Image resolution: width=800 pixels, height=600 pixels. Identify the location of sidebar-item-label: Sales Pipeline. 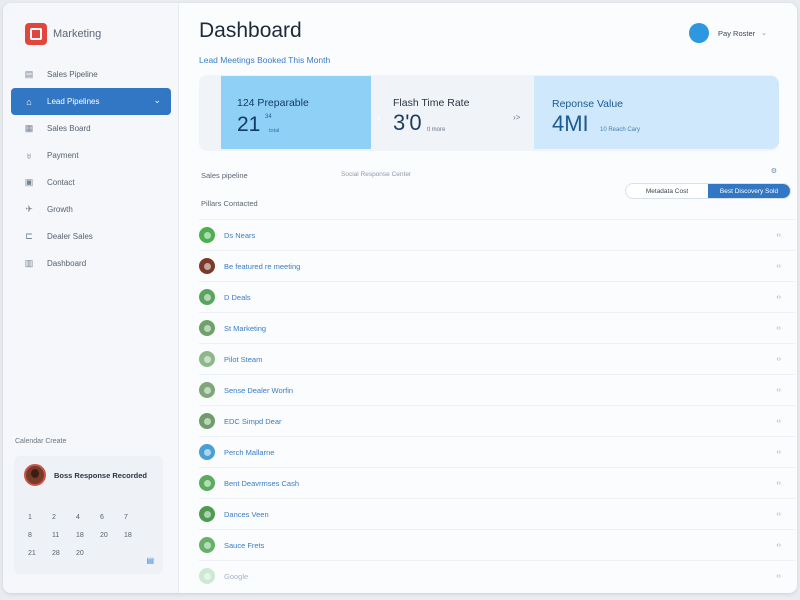
(72, 74).